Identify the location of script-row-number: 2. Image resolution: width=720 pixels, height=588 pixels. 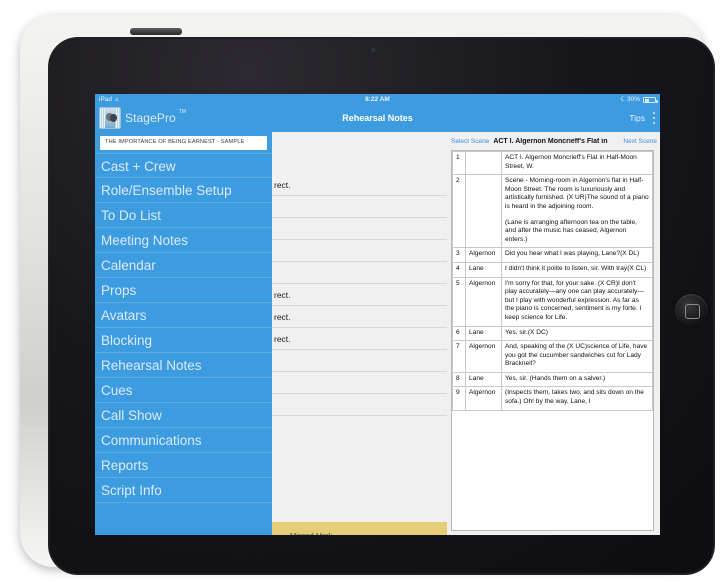
(459, 211).